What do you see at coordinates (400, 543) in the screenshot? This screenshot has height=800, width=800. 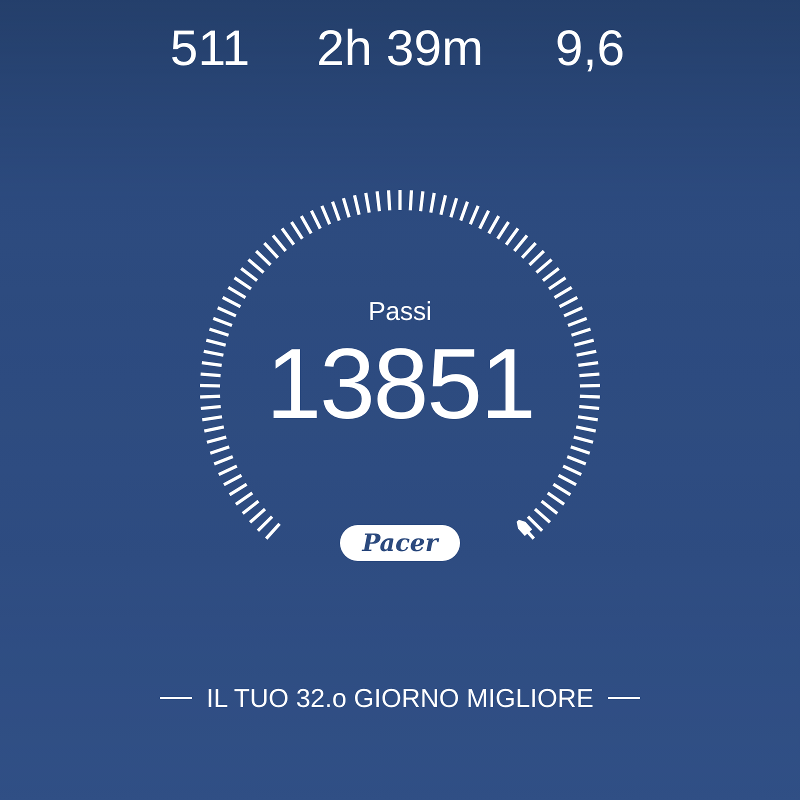 I see `logo-badge: Pacer` at bounding box center [400, 543].